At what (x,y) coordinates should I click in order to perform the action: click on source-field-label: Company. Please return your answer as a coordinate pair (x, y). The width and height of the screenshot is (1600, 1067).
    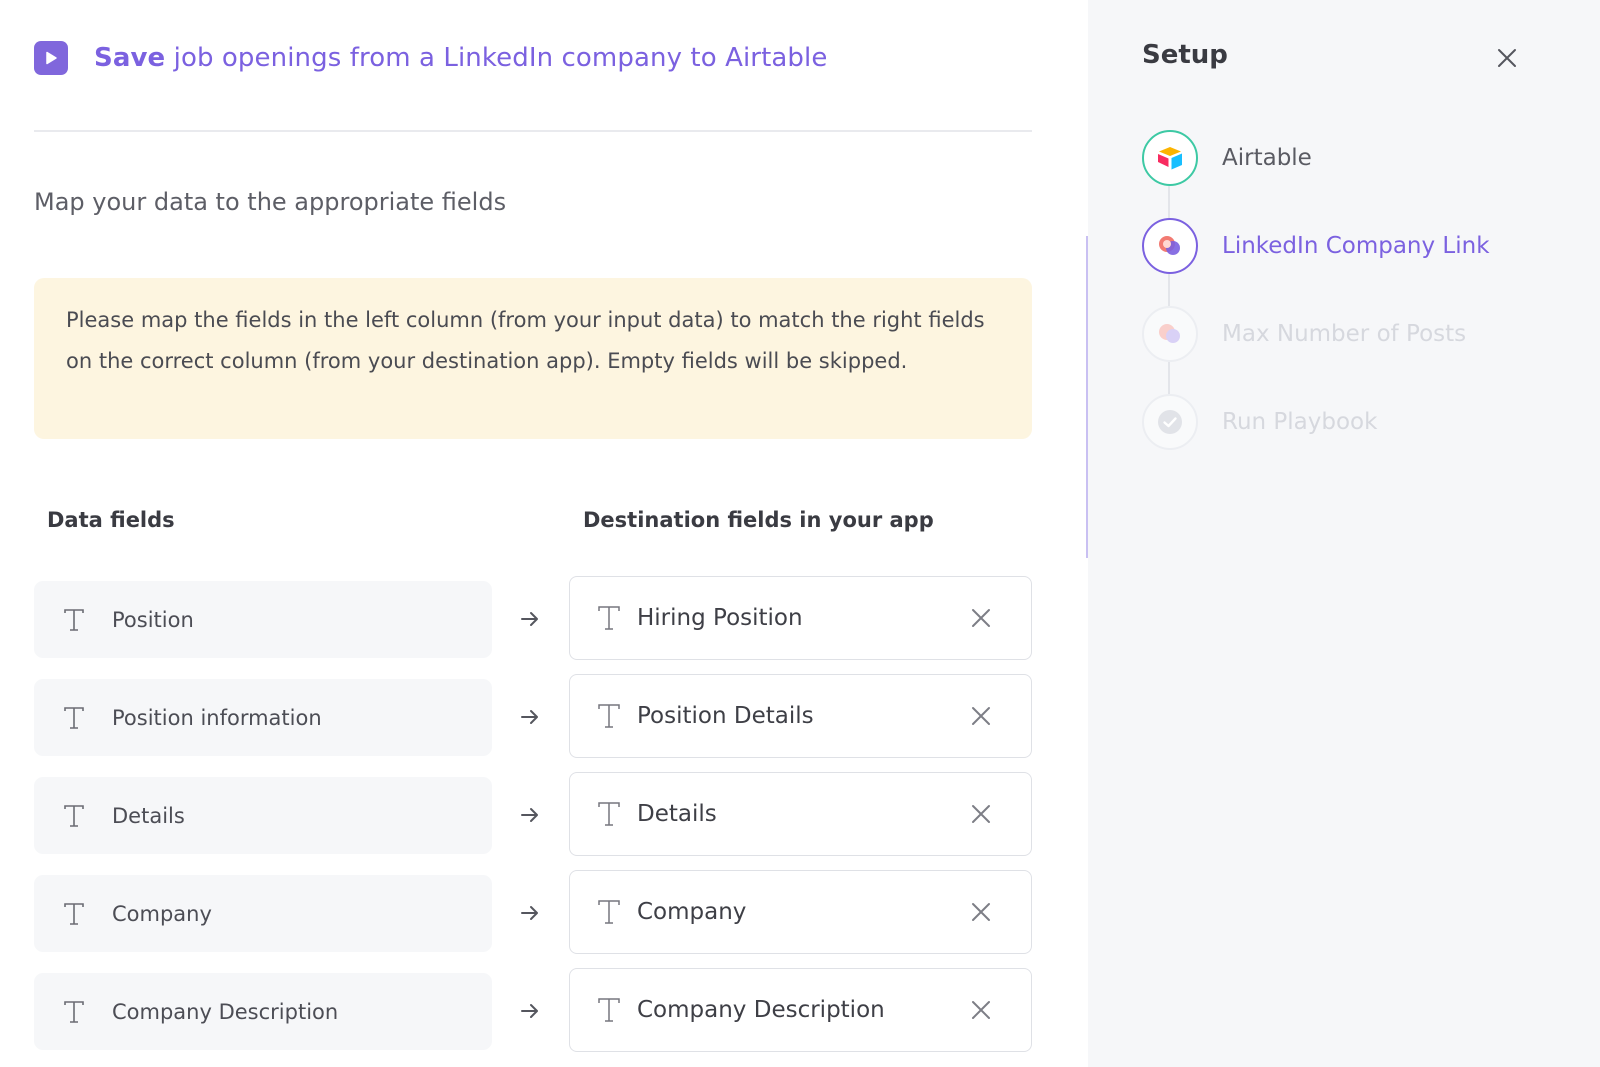
    Looking at the image, I should click on (162, 913).